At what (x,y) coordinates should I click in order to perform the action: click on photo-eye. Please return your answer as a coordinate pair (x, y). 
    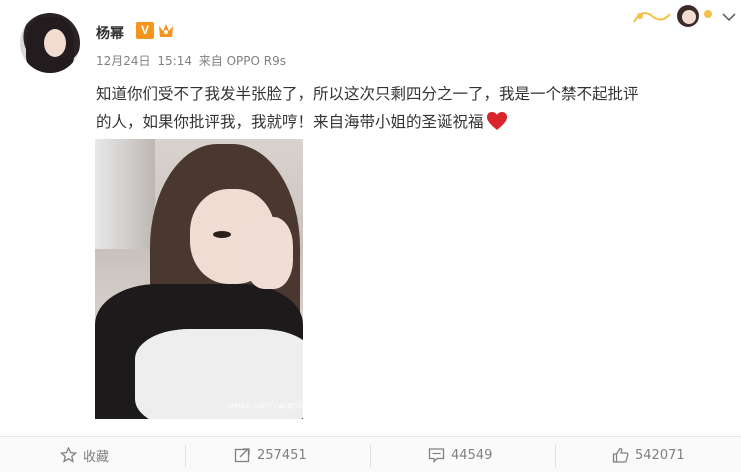
    Looking at the image, I should click on (222, 234).